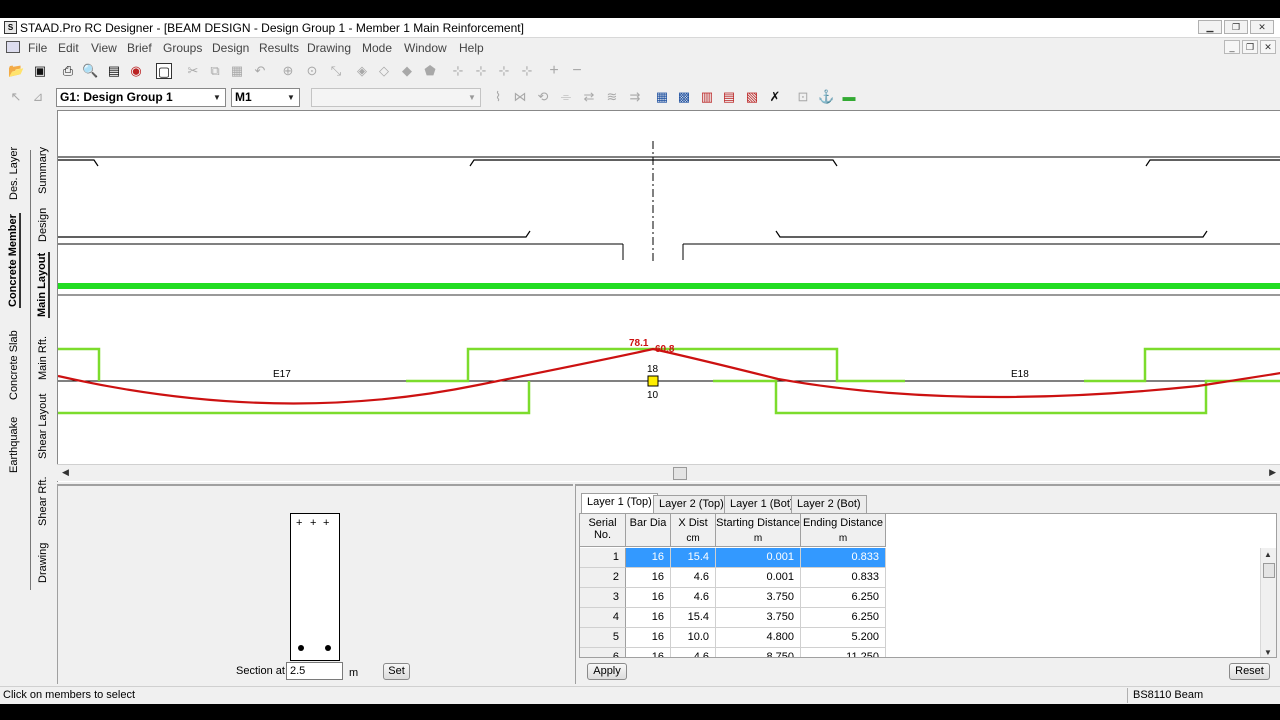 The image size is (1280, 720). I want to click on detail-view-icon: ▧, so click(752, 97).